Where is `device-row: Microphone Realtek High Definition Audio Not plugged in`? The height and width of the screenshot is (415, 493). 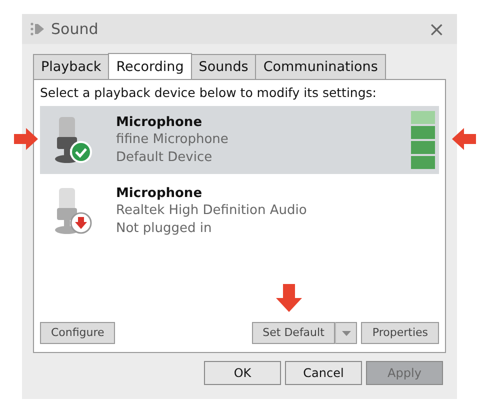 device-row: Microphone Realtek High Definition Audio Not plugged in is located at coordinates (239, 211).